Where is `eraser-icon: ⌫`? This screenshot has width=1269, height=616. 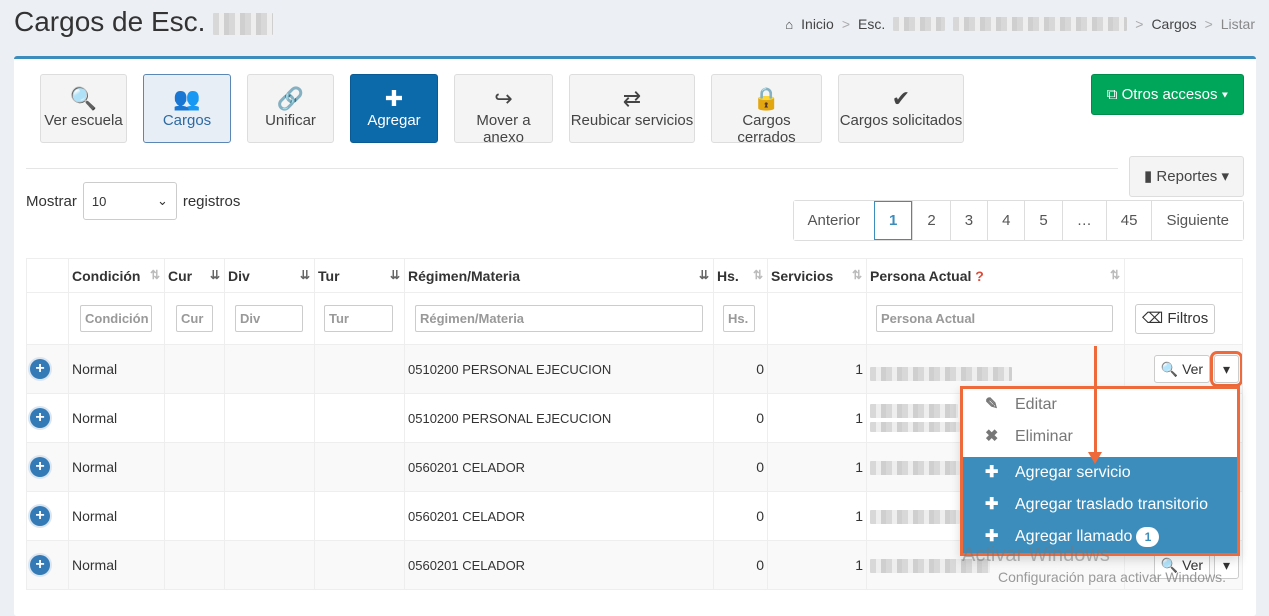 eraser-icon: ⌫ is located at coordinates (1153, 318).